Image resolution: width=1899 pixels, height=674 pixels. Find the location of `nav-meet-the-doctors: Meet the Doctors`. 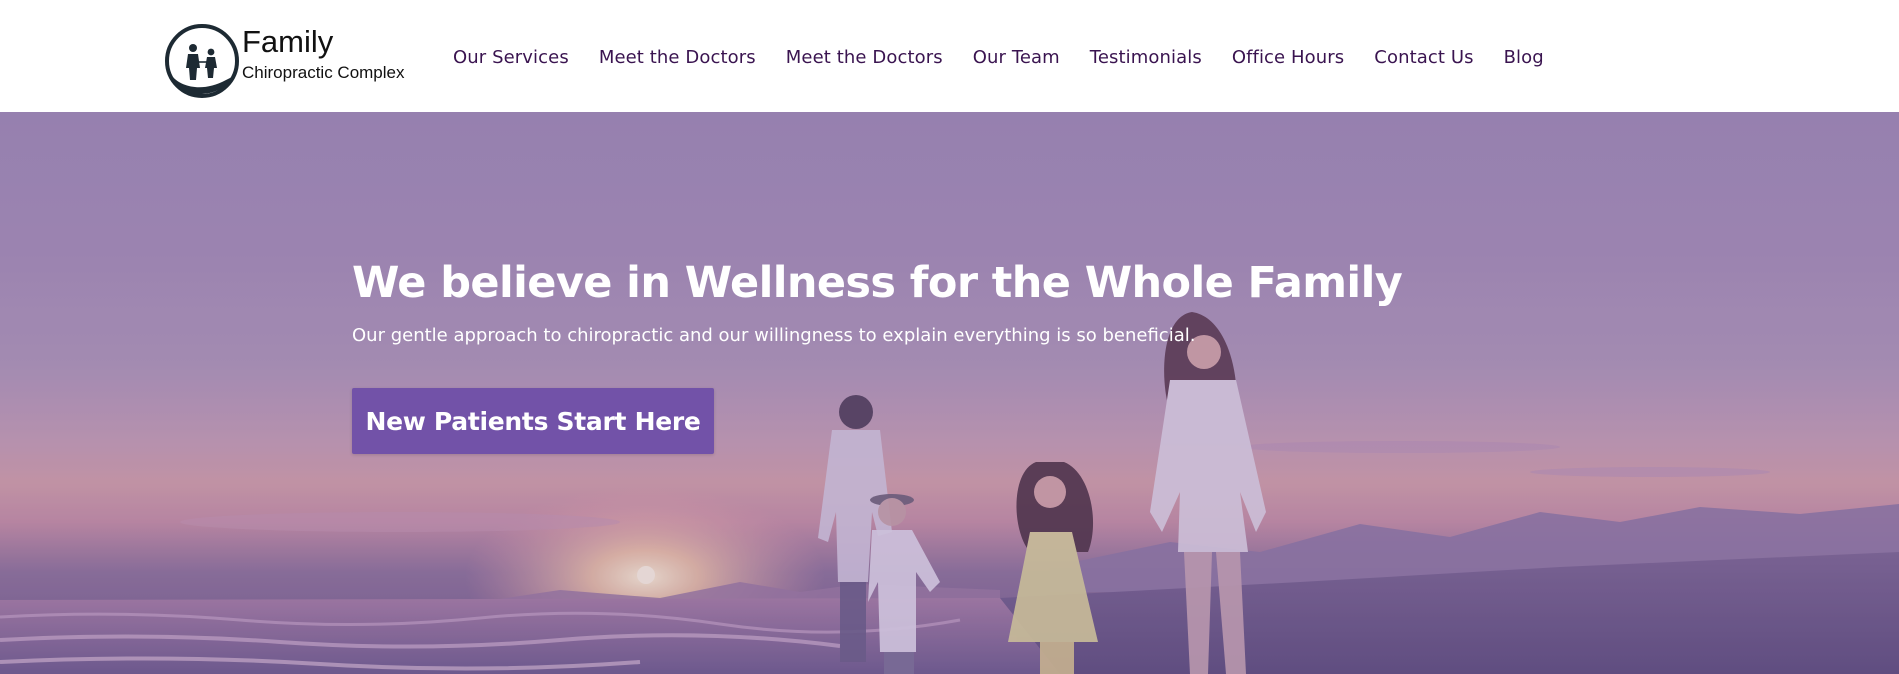

nav-meet-the-doctors: Meet the Doctors is located at coordinates (677, 58).